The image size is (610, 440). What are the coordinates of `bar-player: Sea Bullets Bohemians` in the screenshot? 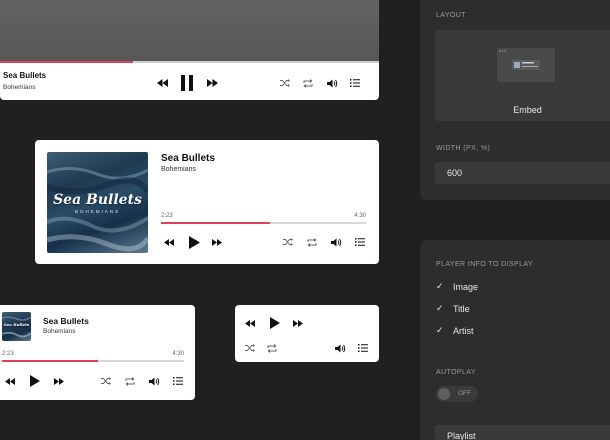 It's located at (189, 50).